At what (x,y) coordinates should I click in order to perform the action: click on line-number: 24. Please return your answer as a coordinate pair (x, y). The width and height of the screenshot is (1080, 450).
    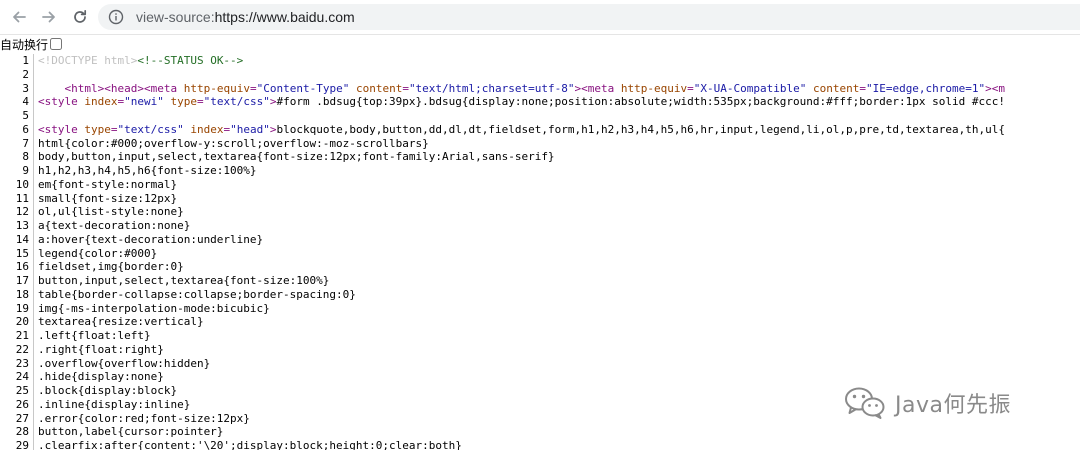
    Looking at the image, I should click on (22, 377).